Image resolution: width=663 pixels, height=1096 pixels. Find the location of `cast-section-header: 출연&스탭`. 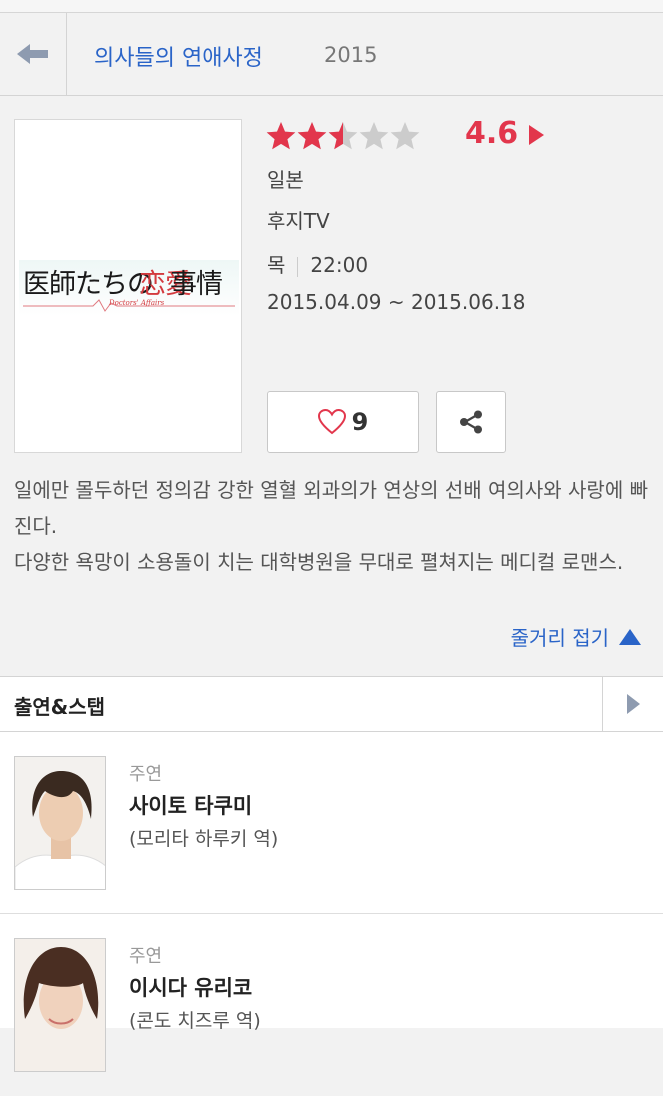

cast-section-header: 출연&스탭 is located at coordinates (331, 704).